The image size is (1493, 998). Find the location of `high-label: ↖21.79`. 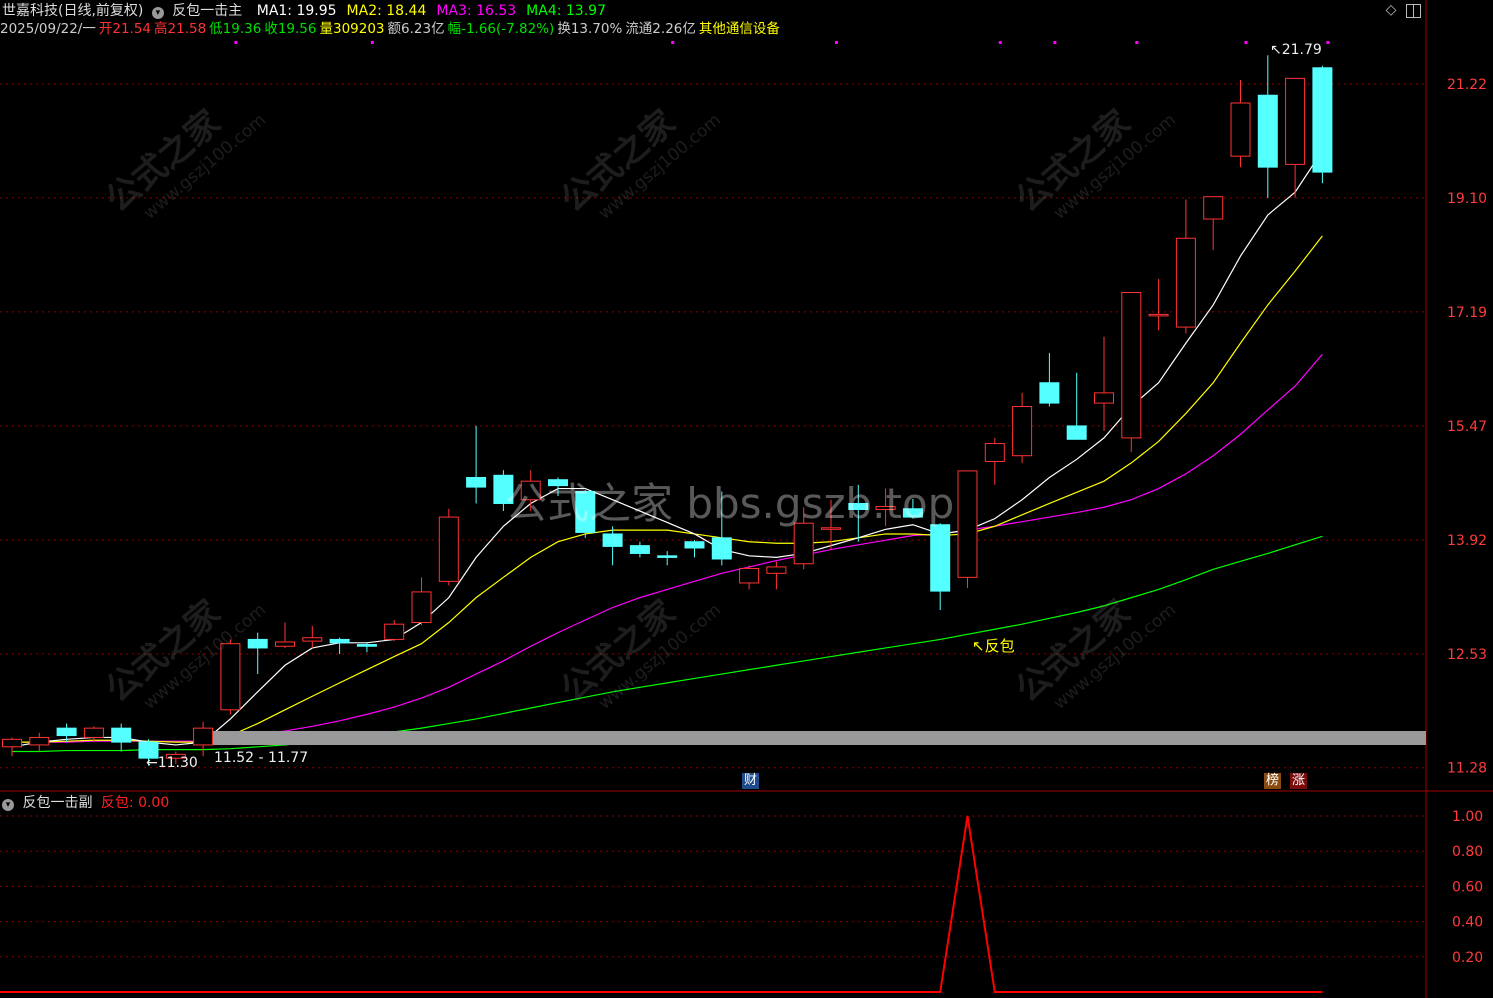

high-label: ↖21.79 is located at coordinates (1296, 50).